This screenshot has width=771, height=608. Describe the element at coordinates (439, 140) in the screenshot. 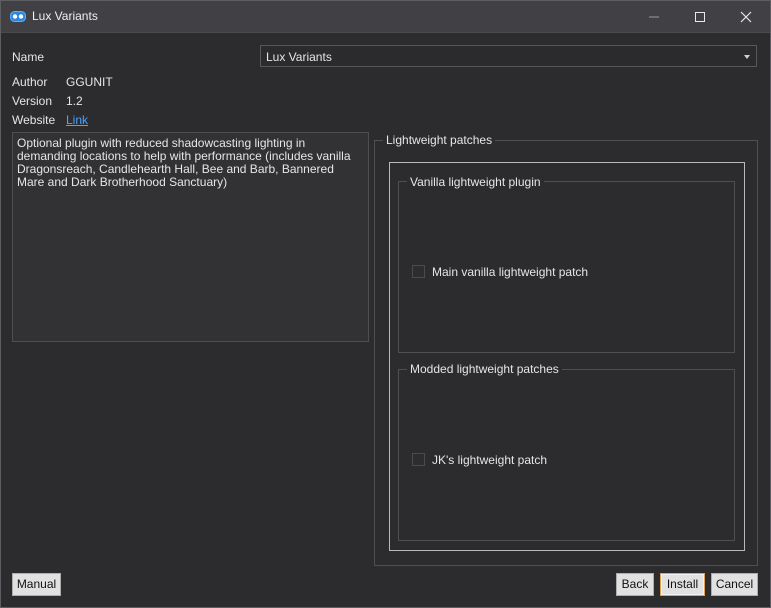

I see `lightweight-patches-title: Lightweight patches` at that location.